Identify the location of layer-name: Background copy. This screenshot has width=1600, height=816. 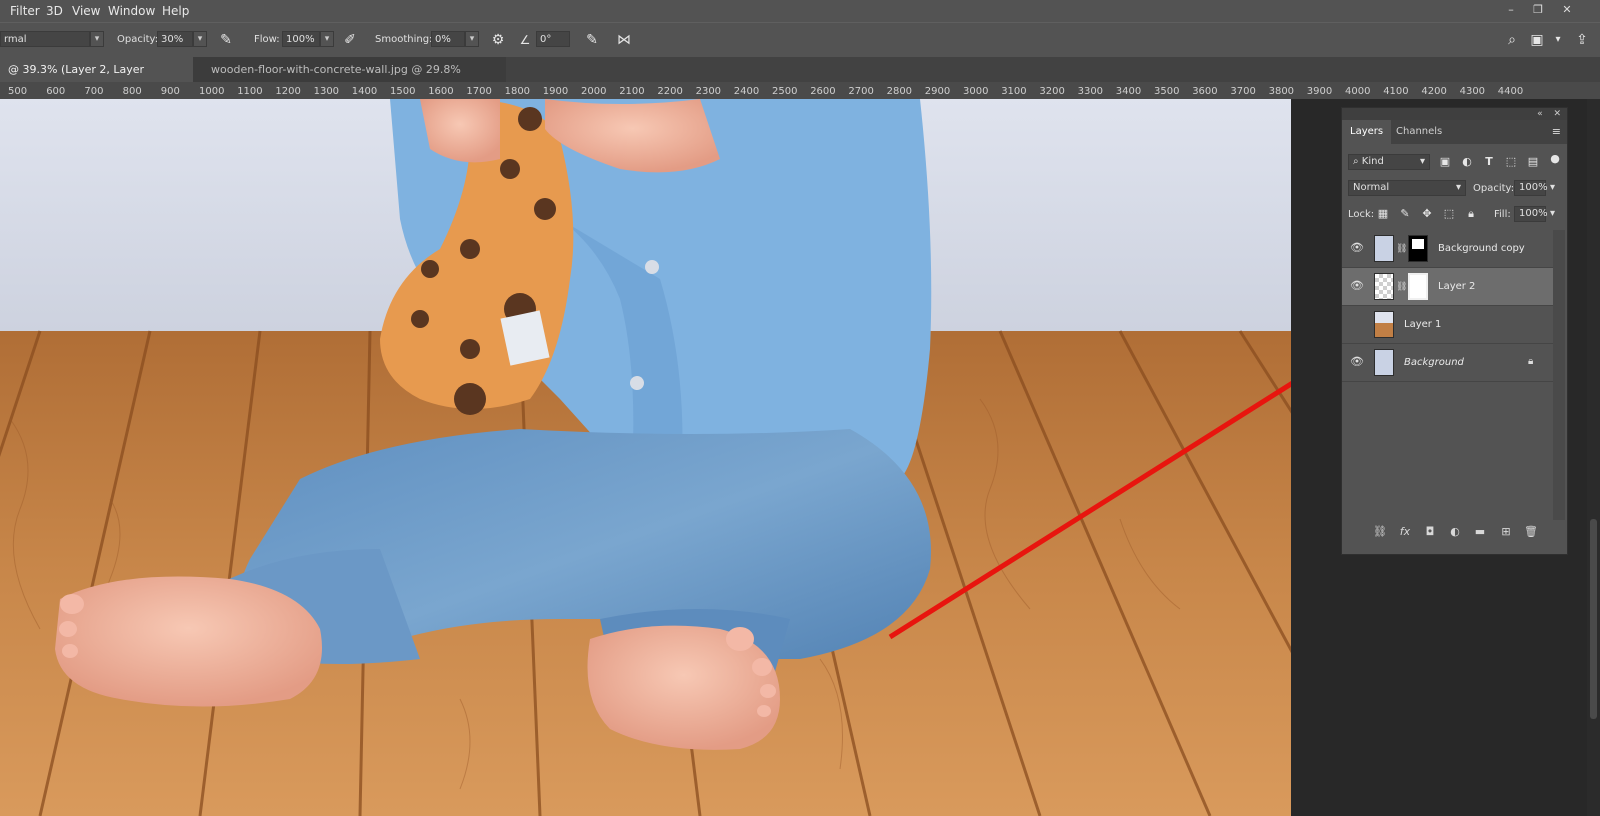
(1481, 248).